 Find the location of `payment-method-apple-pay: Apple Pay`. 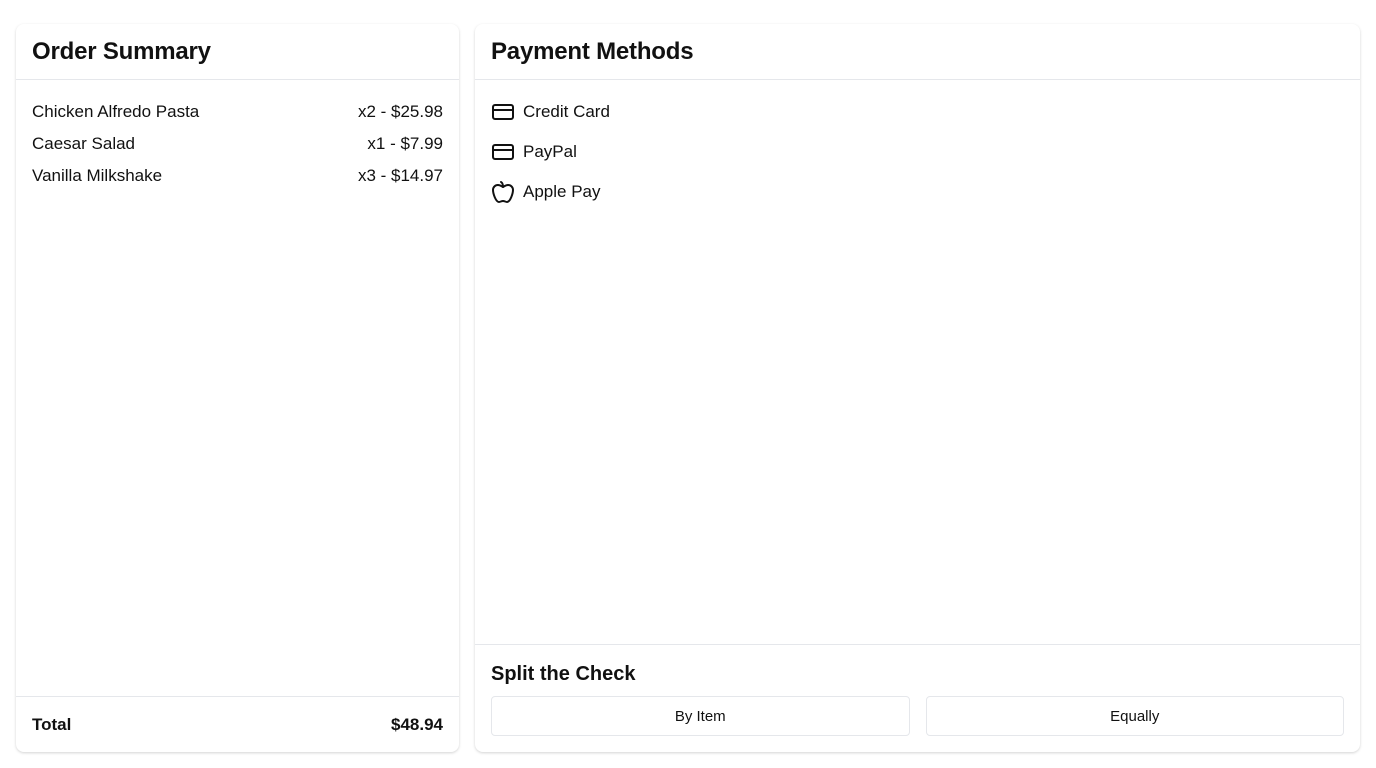

payment-method-apple-pay: Apple Pay is located at coordinates (917, 192).